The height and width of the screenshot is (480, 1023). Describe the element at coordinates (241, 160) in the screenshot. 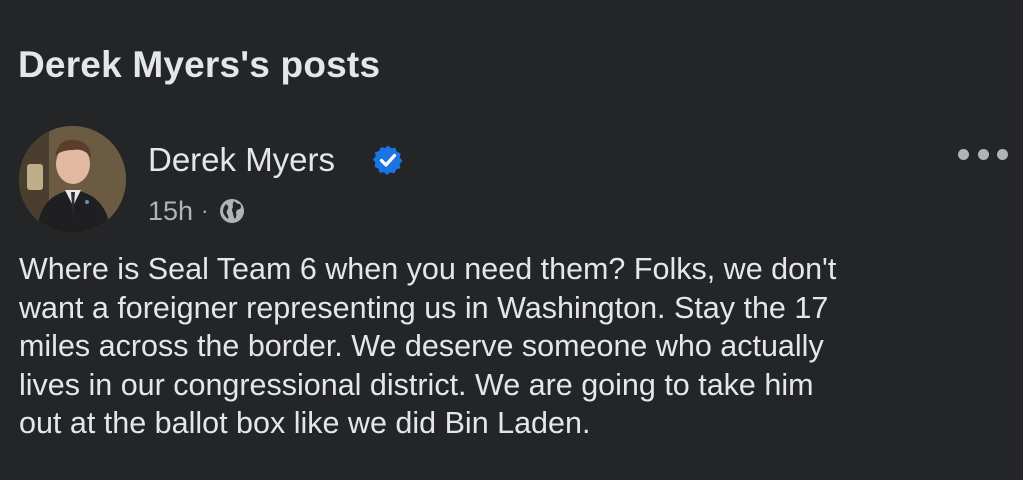

I see `author-name: Derek Myers` at that location.